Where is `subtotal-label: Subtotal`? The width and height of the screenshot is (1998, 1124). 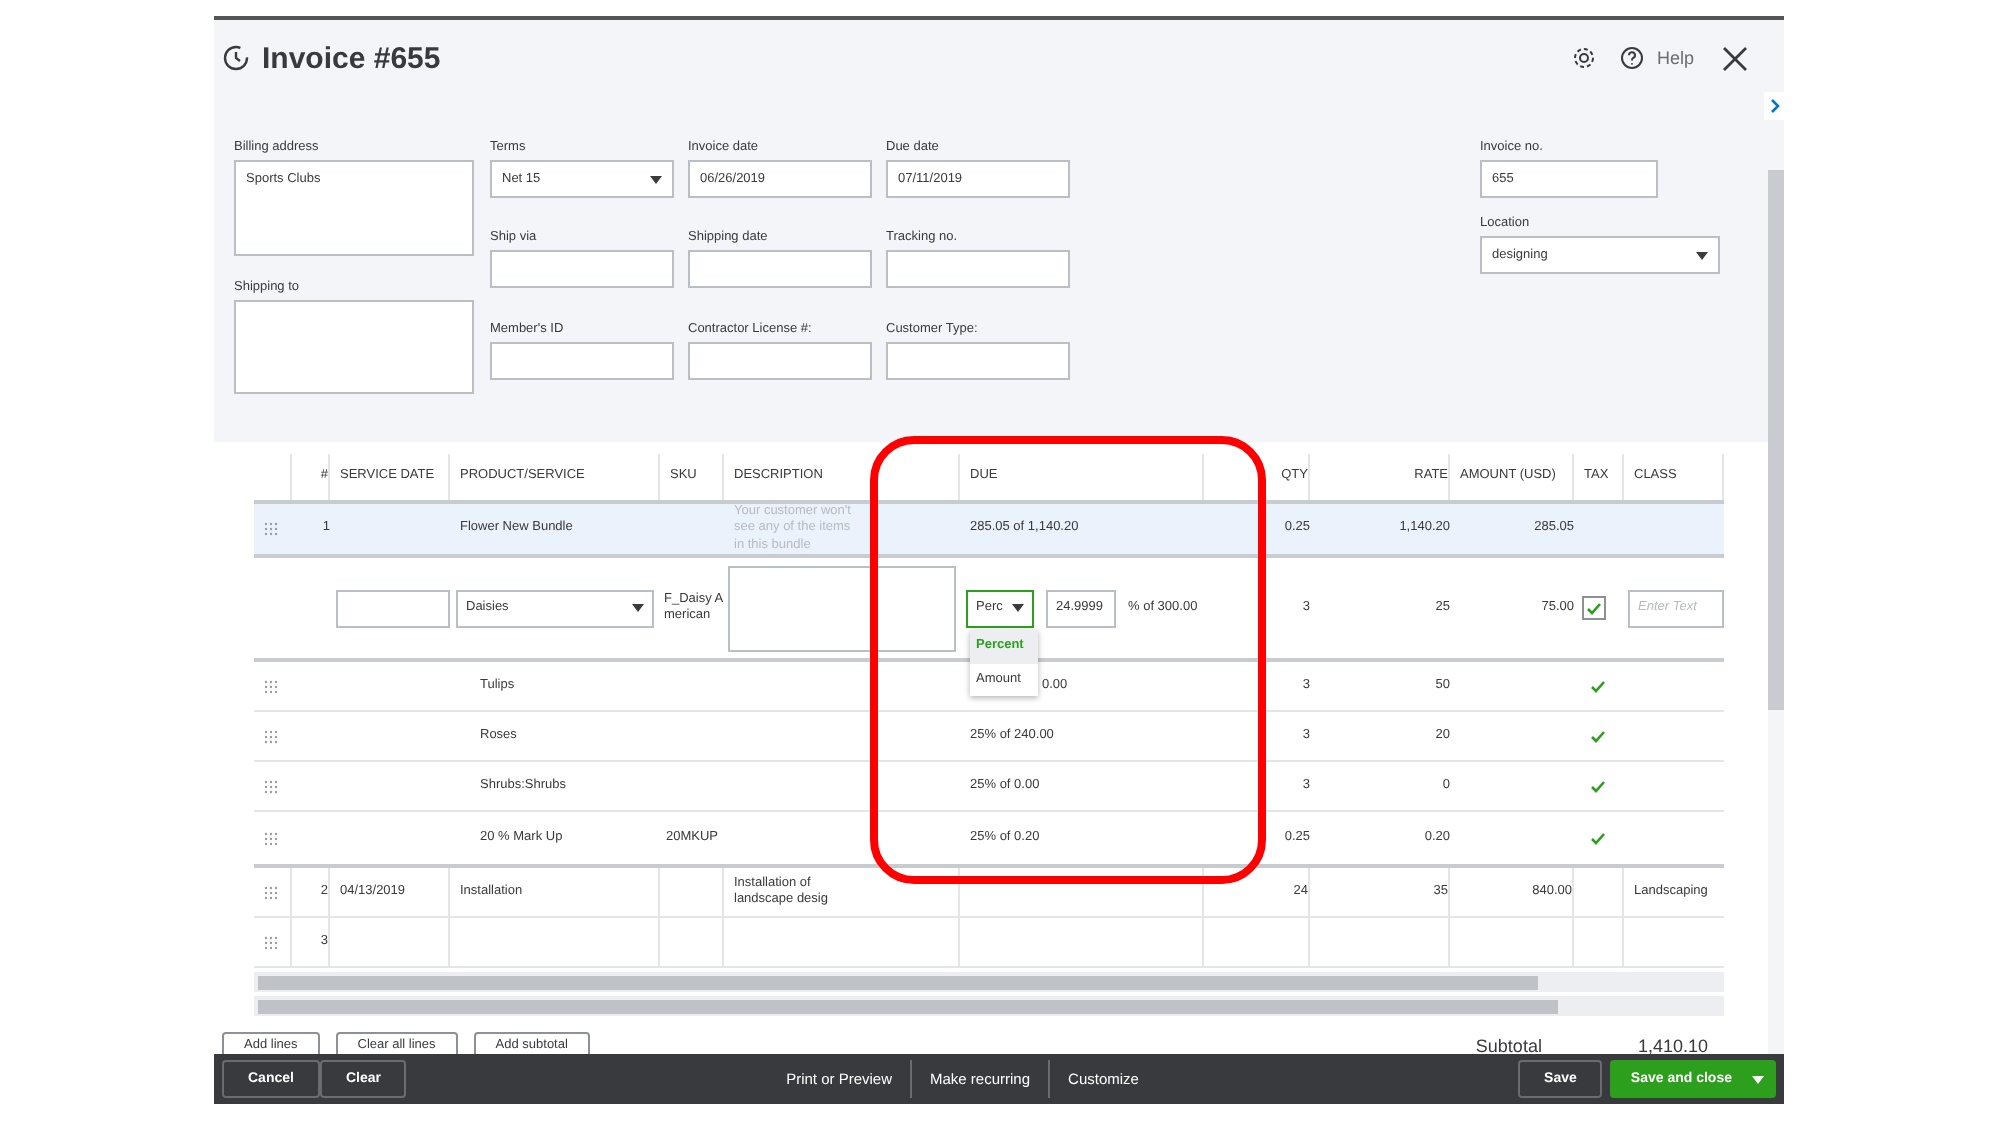 subtotal-label: Subtotal is located at coordinates (1508, 1045).